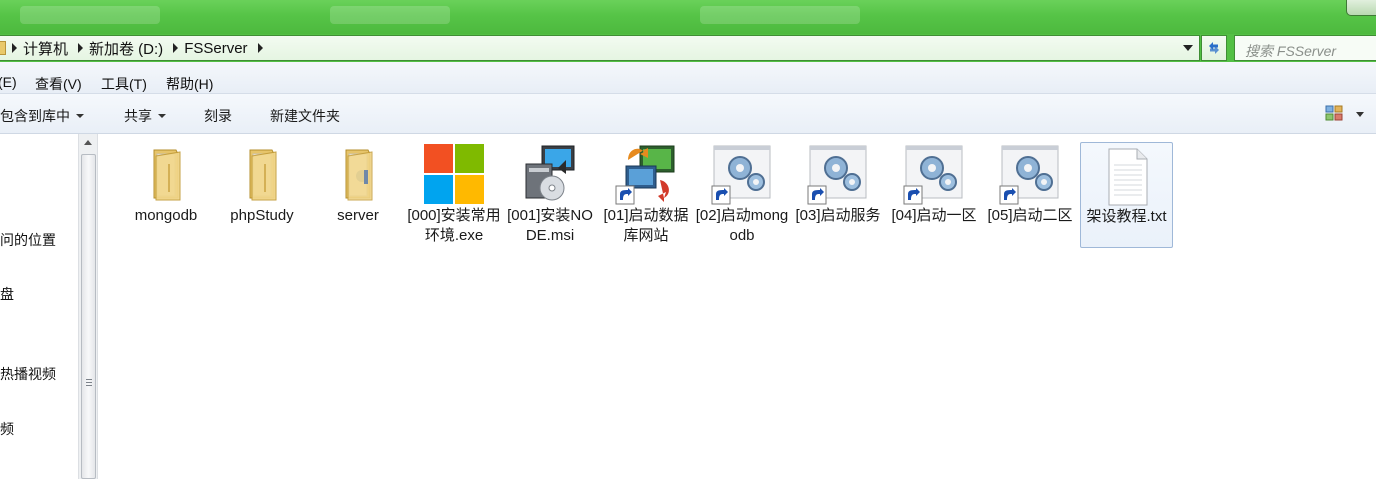  I want to click on search-placeholder: 搜索 FSServer, so click(1291, 51).